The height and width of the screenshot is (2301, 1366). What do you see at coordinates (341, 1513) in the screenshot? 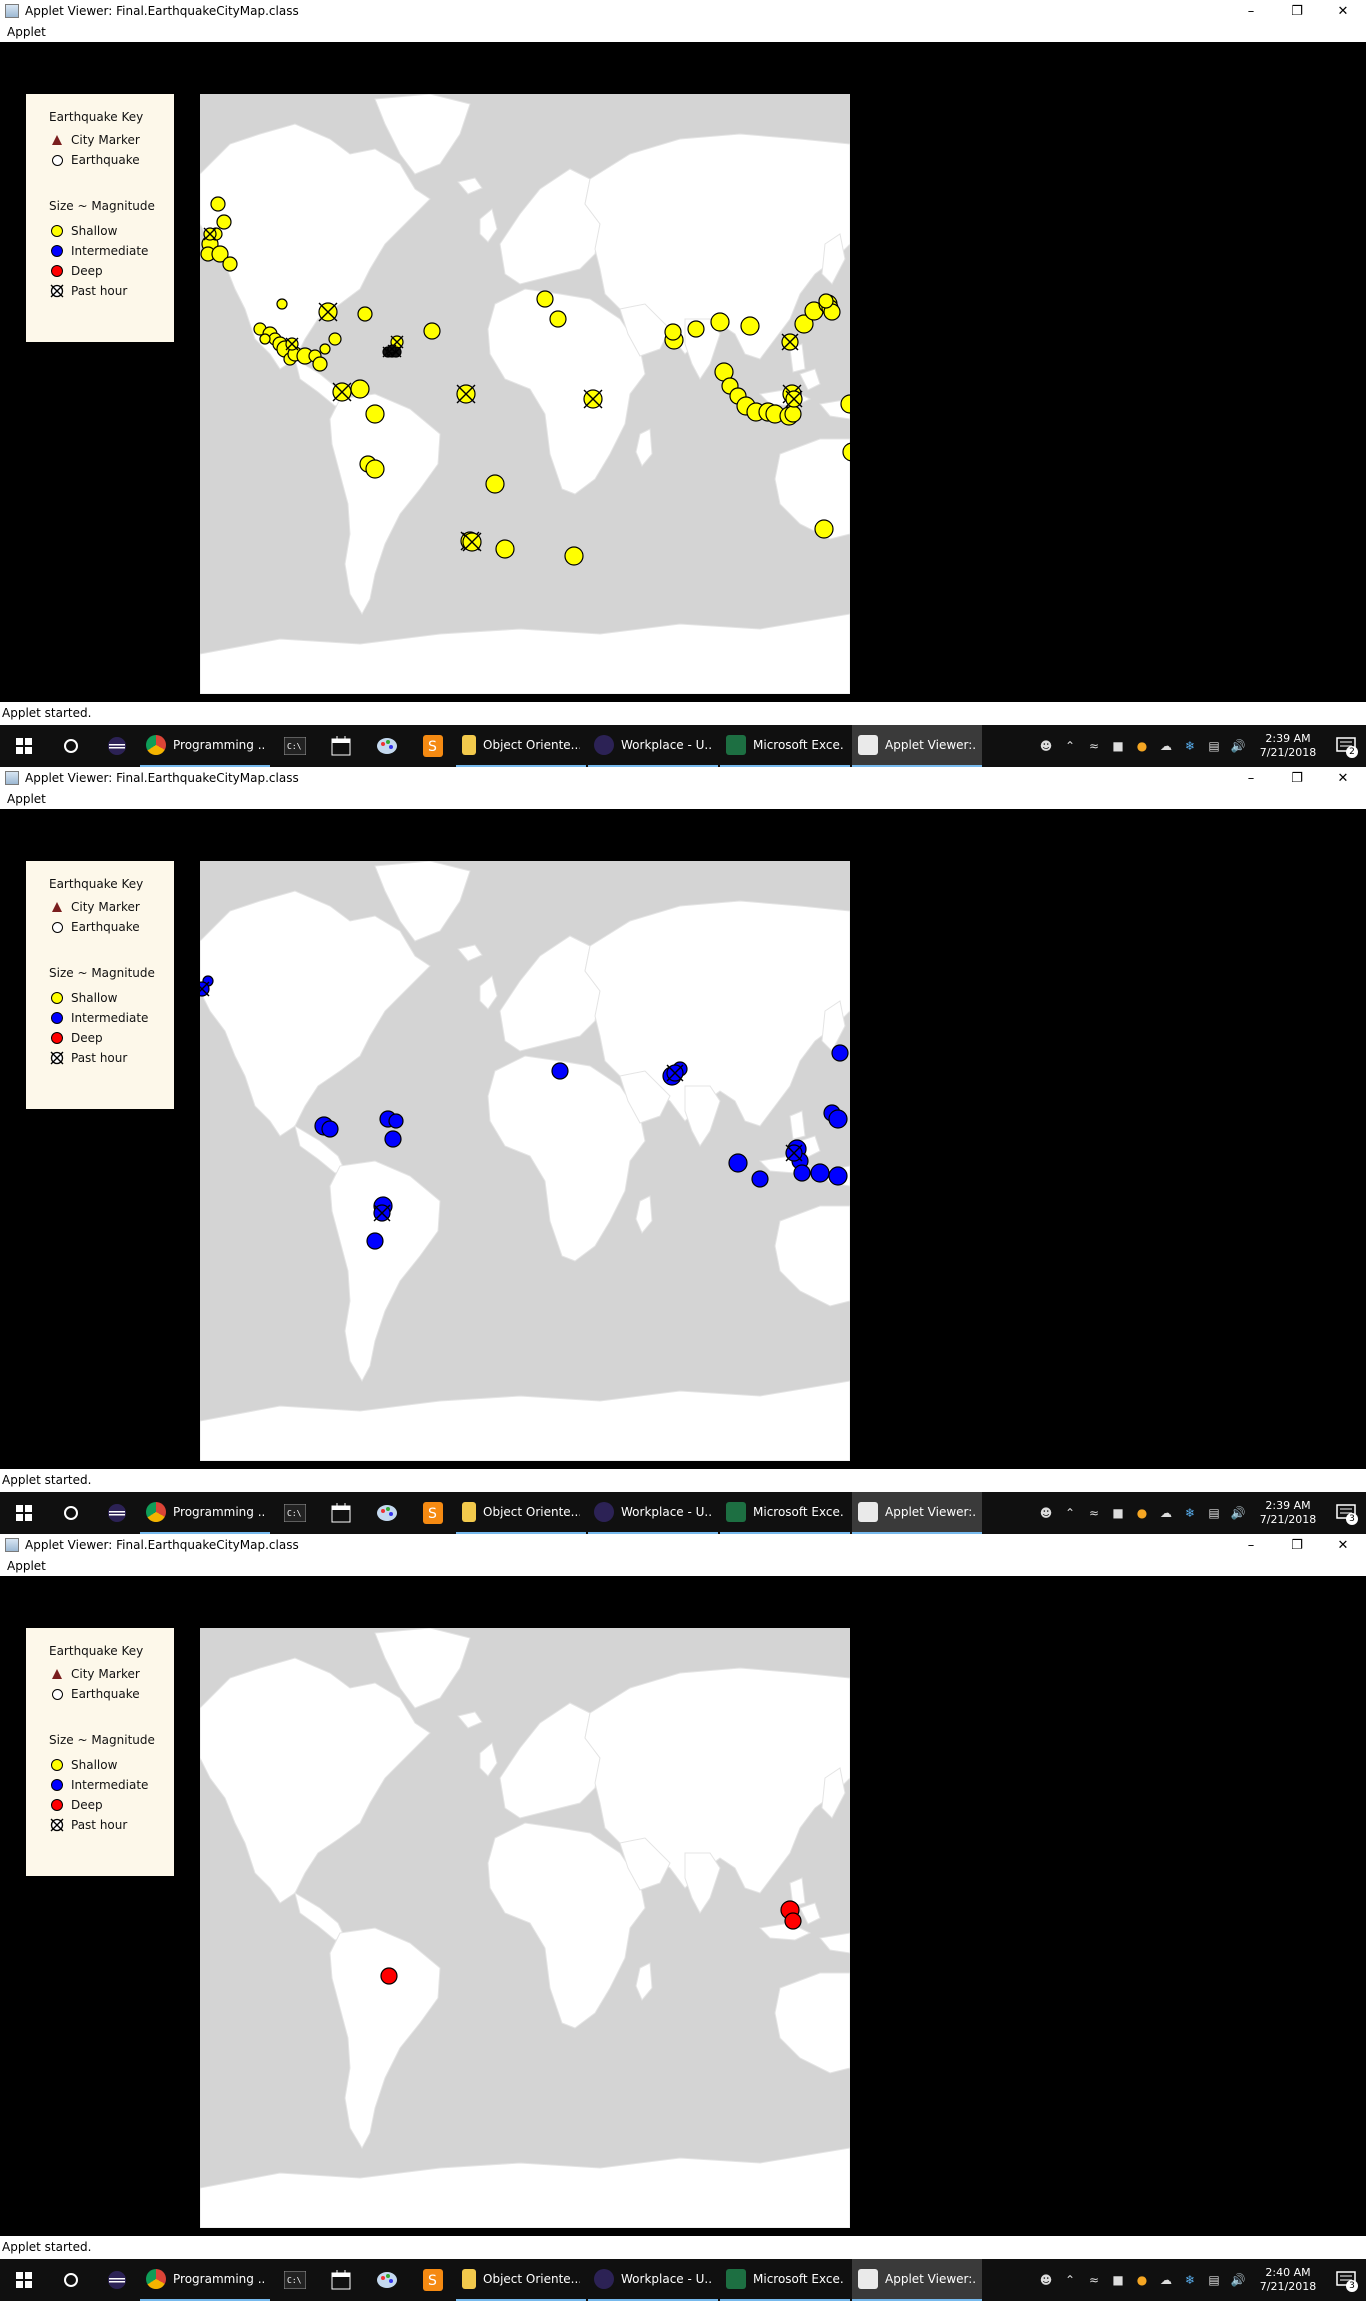
I see `calendar-taskbar-icon` at bounding box center [341, 1513].